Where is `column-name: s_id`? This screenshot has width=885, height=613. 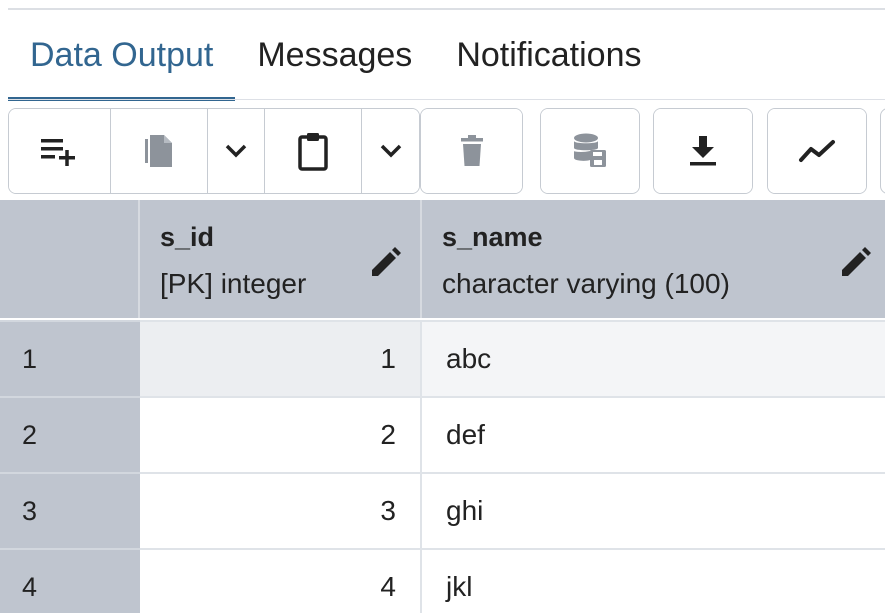
column-name: s_id is located at coordinates (187, 237).